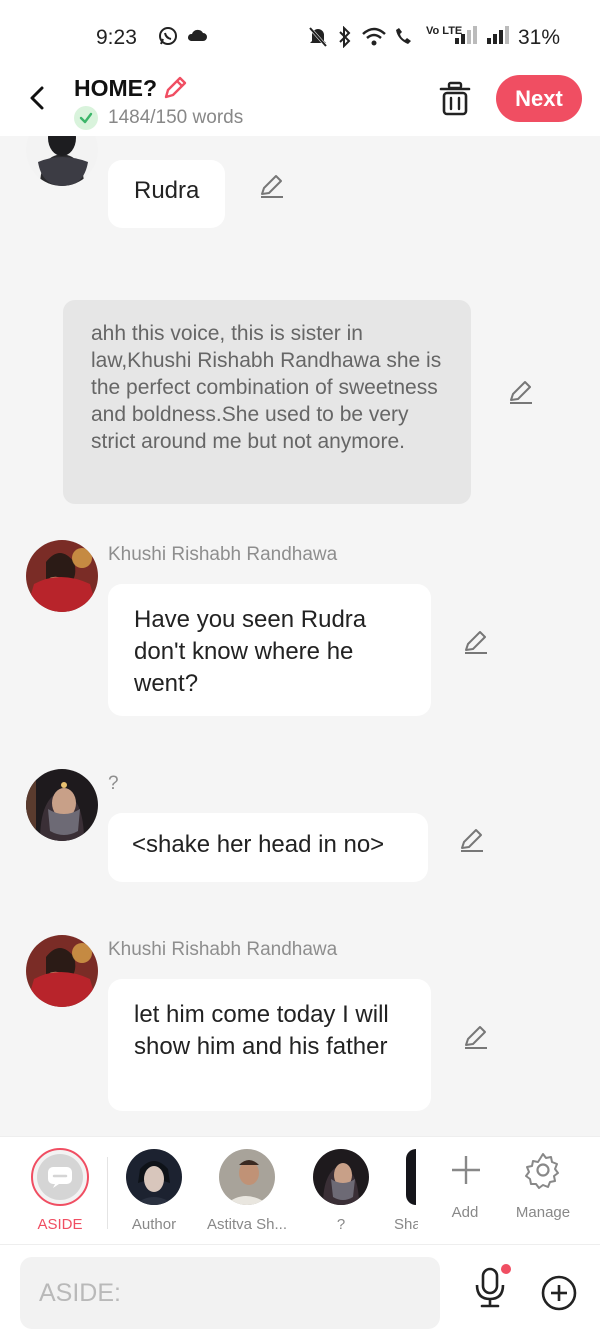 This screenshot has width=600, height=1340. Describe the element at coordinates (268, 847) in the screenshot. I see `message-bubble: <shake her head in no>` at that location.